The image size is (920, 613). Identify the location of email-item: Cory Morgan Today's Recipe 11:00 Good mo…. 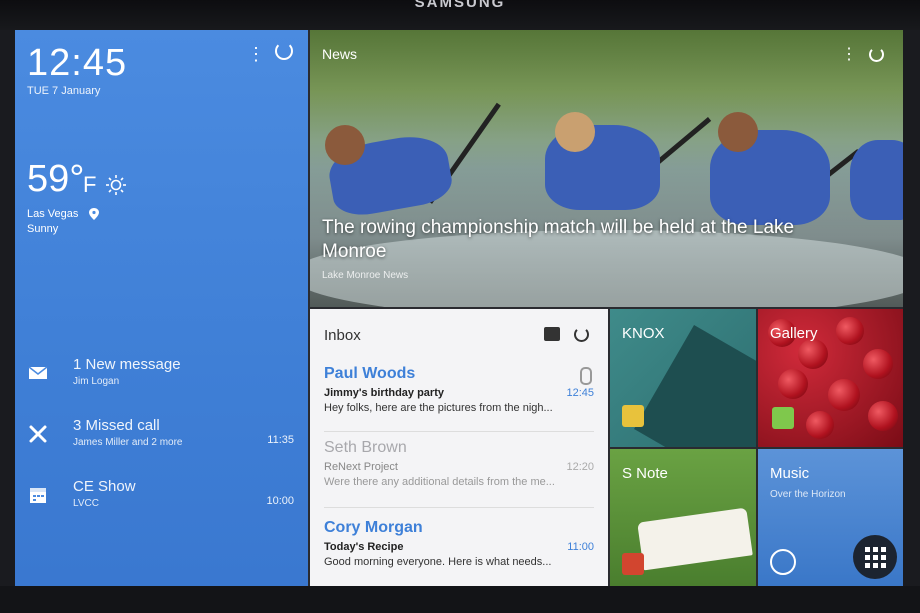
(459, 552).